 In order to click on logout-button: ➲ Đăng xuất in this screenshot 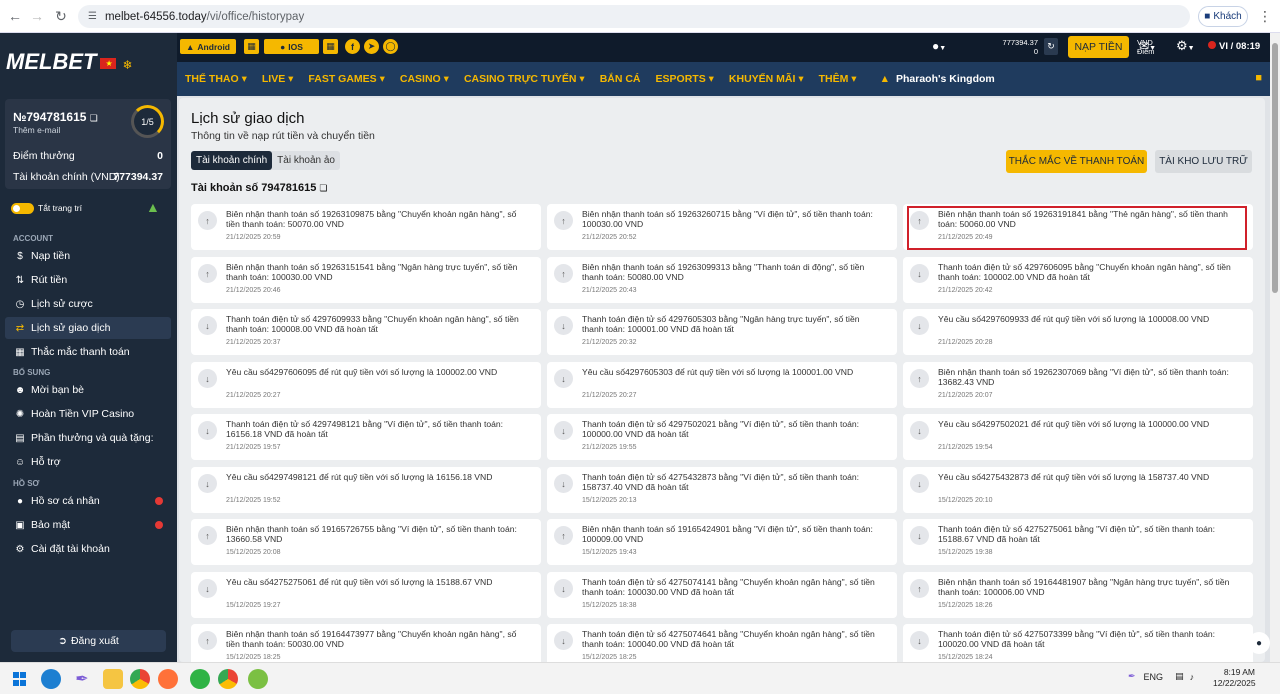, I will do `click(88, 641)`.